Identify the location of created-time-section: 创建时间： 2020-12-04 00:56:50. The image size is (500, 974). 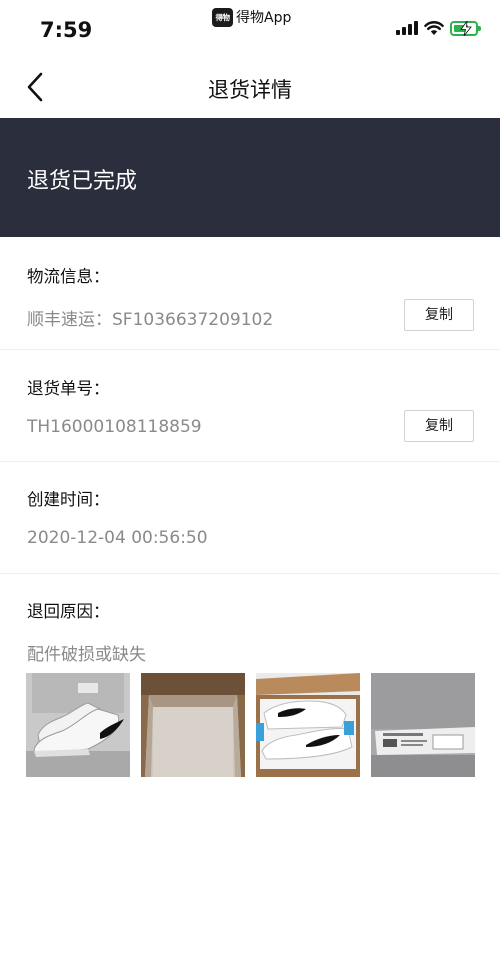
(250, 517).